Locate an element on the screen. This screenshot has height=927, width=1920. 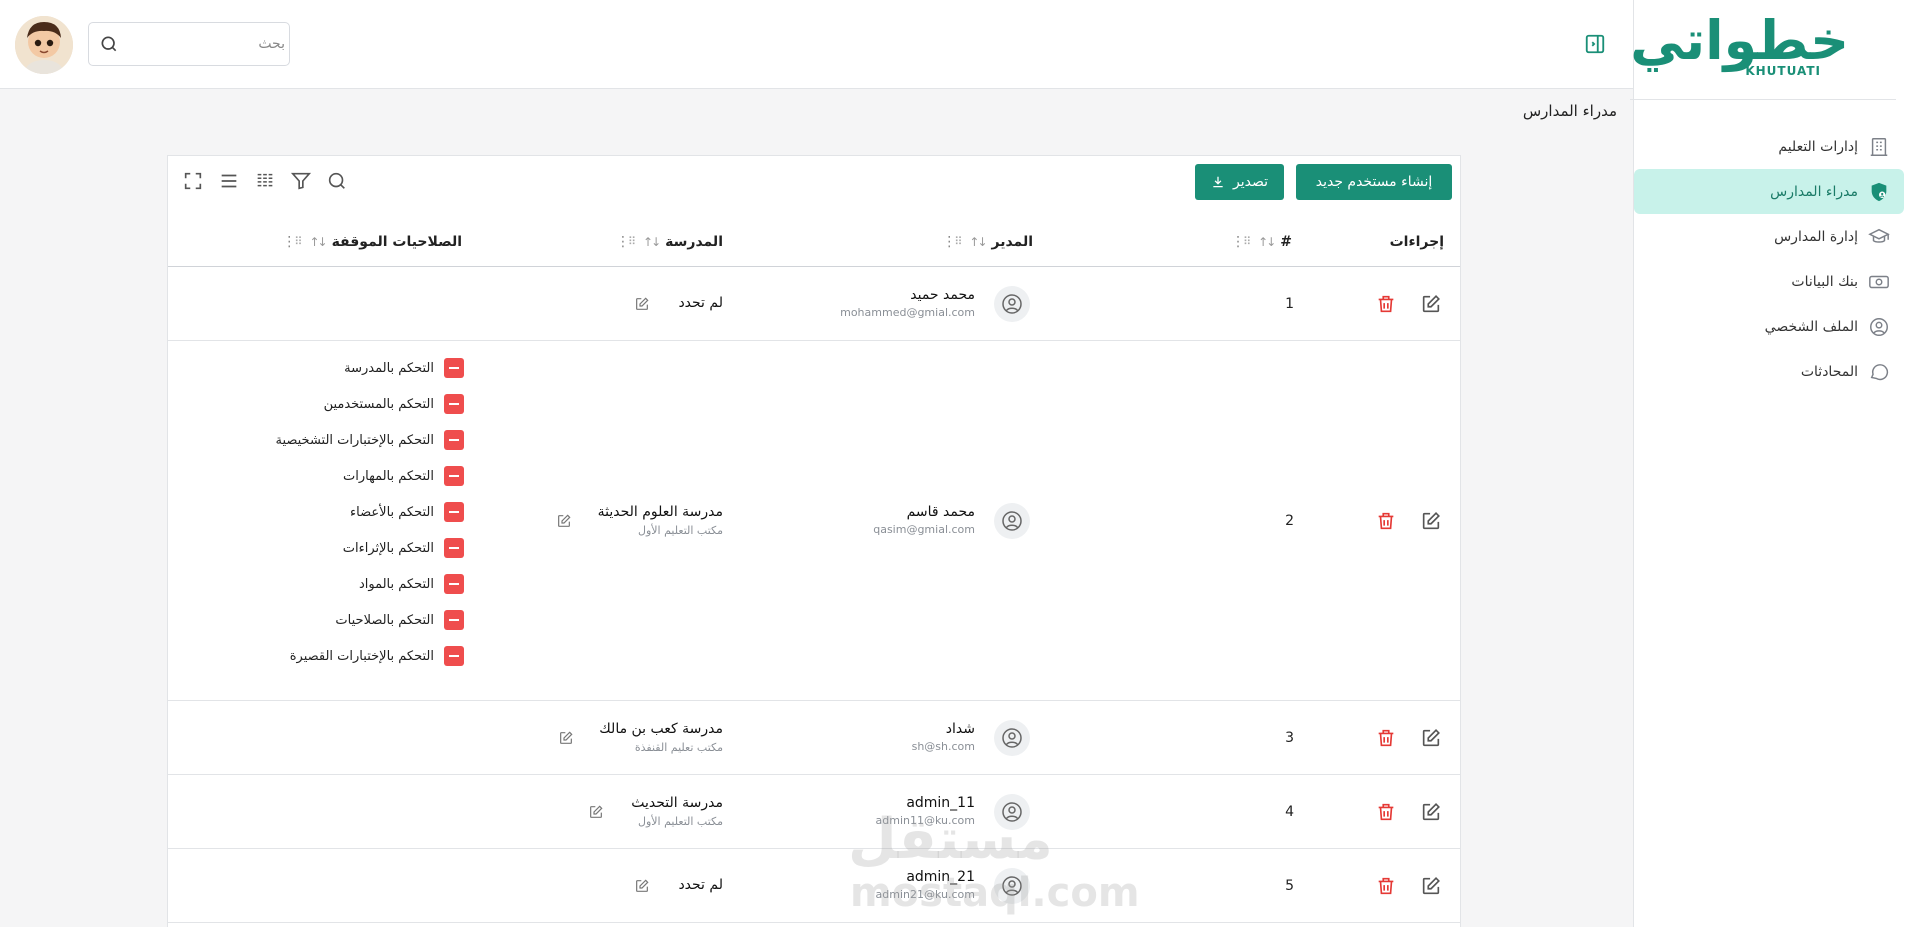
columns-icon is located at coordinates (265, 181).